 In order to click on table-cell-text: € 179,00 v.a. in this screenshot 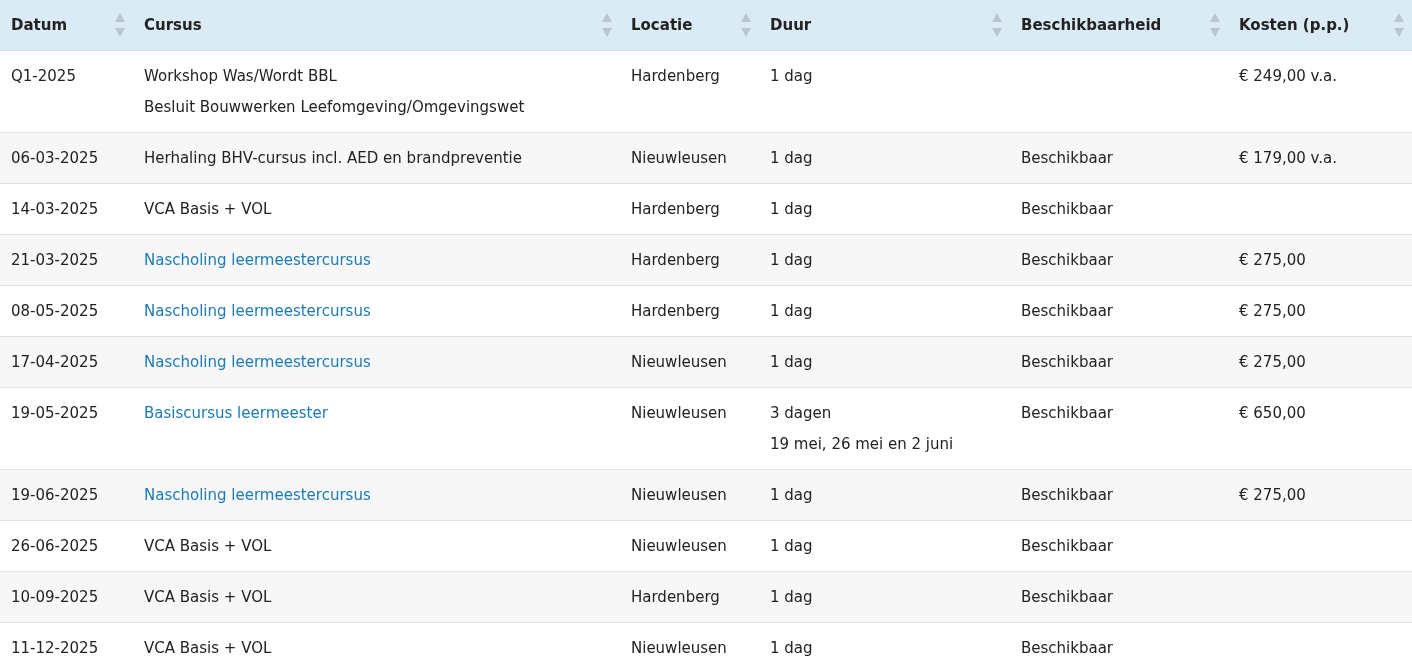, I will do `click(1288, 157)`.